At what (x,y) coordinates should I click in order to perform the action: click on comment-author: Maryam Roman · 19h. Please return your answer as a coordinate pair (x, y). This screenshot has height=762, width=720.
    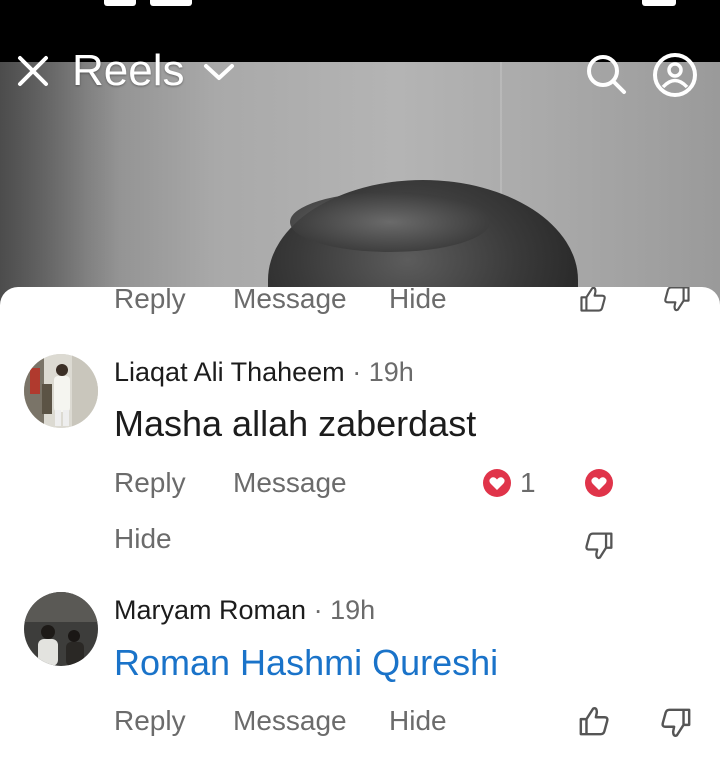
    Looking at the image, I should click on (244, 610).